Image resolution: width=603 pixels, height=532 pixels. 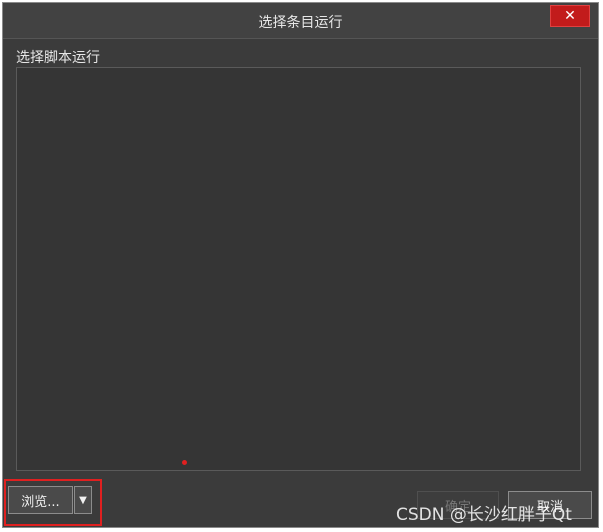 I want to click on close-icon: ✕, so click(x=570, y=16).